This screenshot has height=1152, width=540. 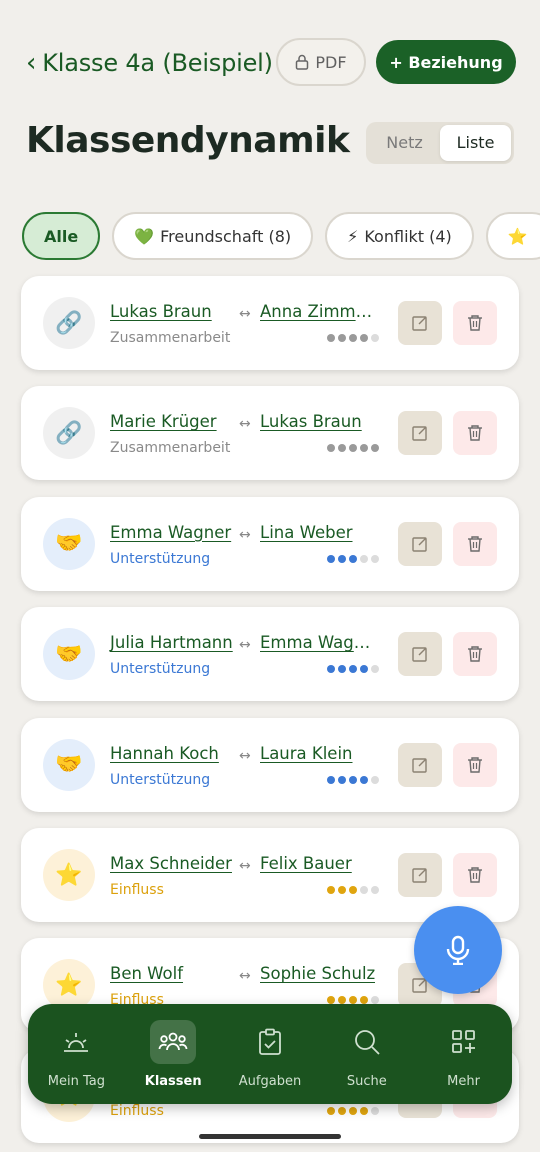 What do you see at coordinates (353, 236) in the screenshot?
I see `lightning-icon: ⚡` at bounding box center [353, 236].